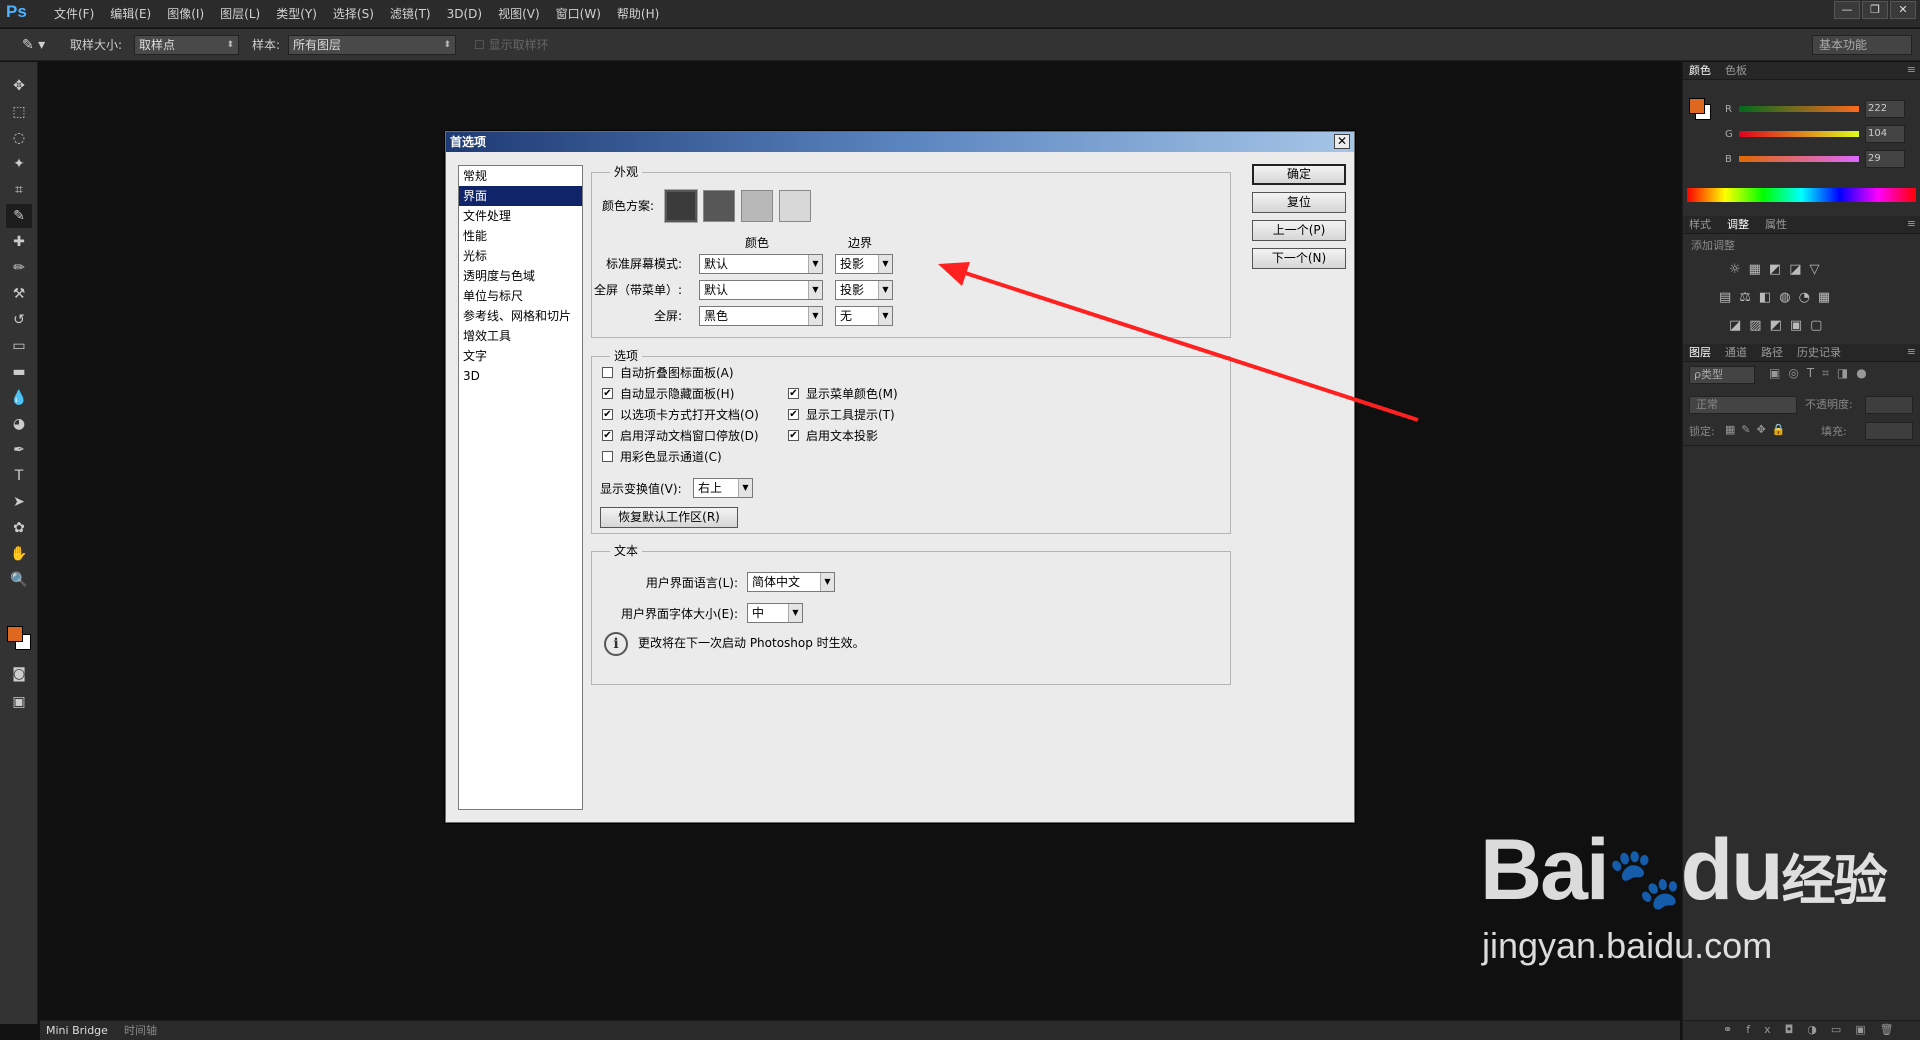 The width and height of the screenshot is (1920, 1040). I want to click on watermark-du: du, so click(1732, 870).